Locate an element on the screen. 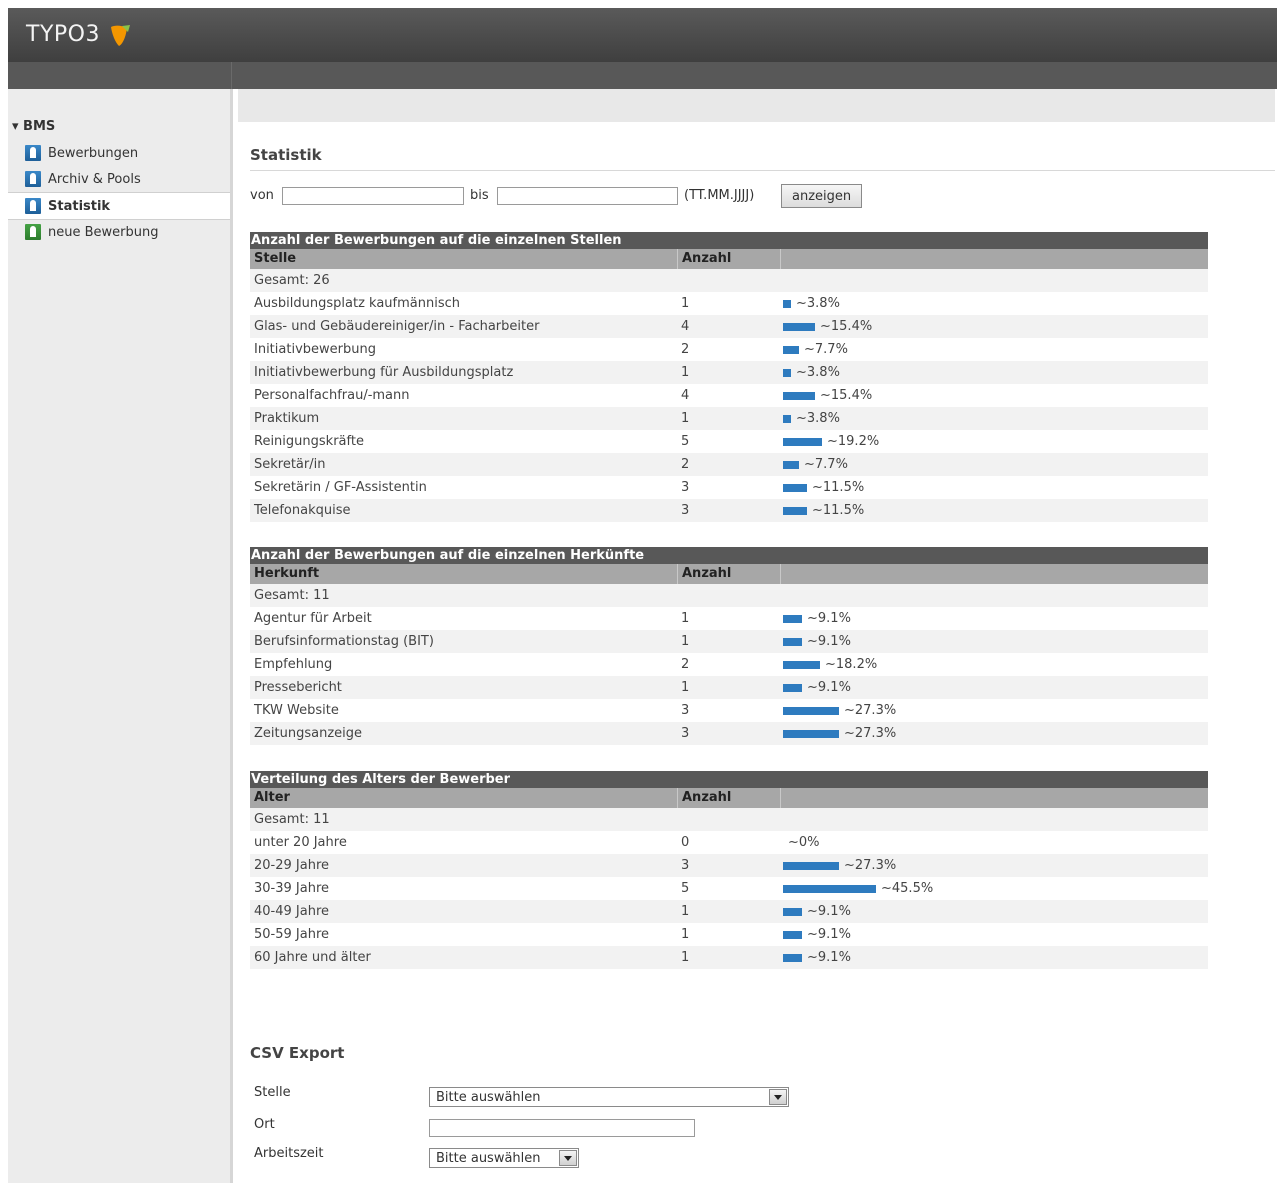  table-row: Sekretärin / GF-Assistentin 3 ~11.5% is located at coordinates (729, 487).